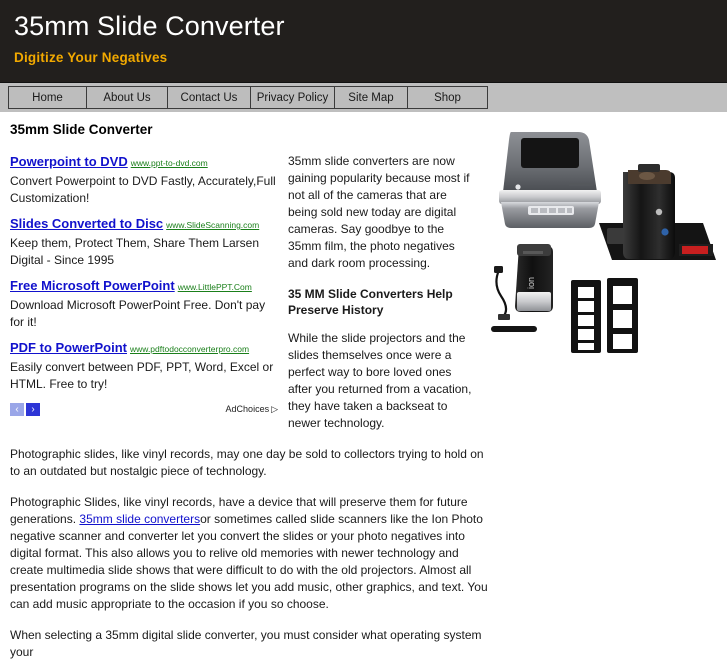 The height and width of the screenshot is (661, 727). Describe the element at coordinates (212, 225) in the screenshot. I see `ad-url-link: www.SlideScanning.com` at that location.